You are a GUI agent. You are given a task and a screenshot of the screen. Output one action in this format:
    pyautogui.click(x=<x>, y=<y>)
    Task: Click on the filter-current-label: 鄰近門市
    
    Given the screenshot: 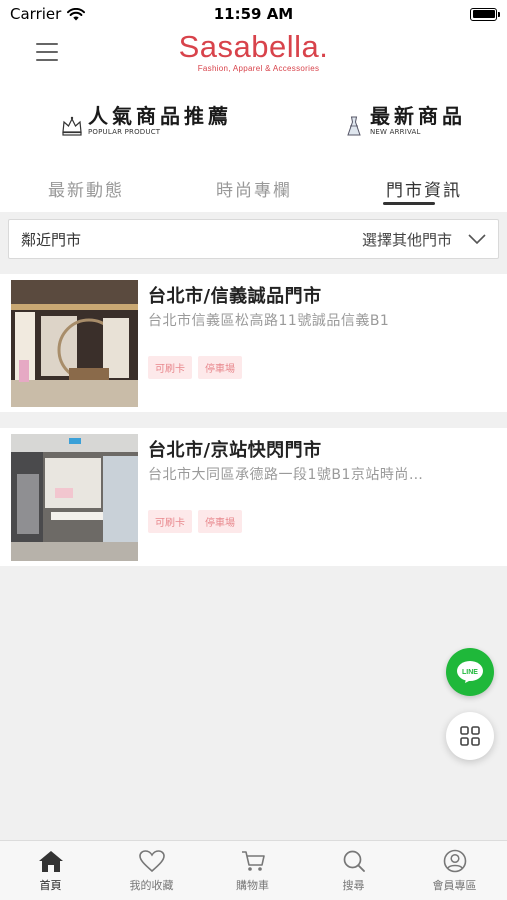 What is the action you would take?
    pyautogui.click(x=51, y=239)
    